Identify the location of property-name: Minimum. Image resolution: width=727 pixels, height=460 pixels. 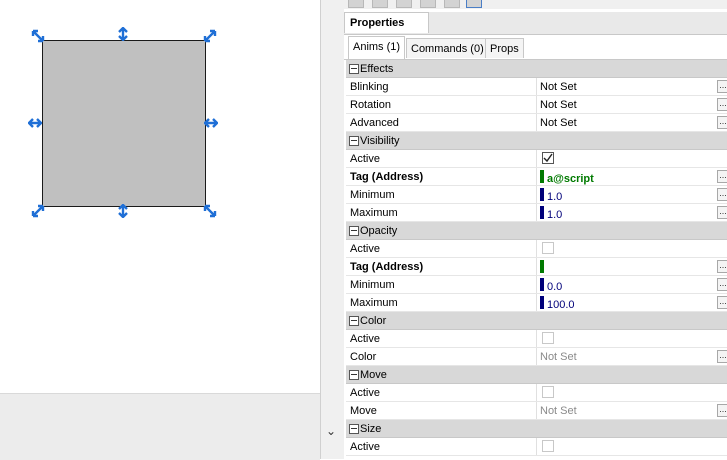
(372, 195).